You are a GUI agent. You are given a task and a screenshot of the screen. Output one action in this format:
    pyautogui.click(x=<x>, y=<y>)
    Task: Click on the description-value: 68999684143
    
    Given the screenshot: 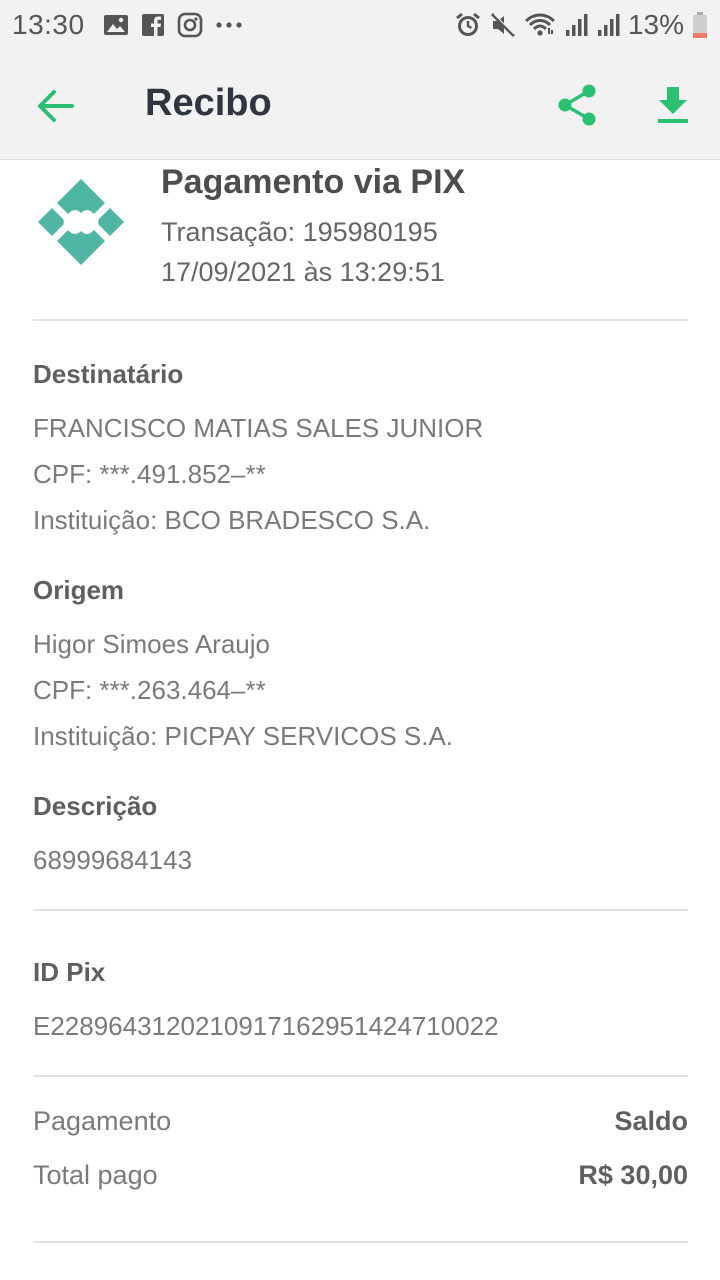 What is the action you would take?
    pyautogui.click(x=113, y=860)
    